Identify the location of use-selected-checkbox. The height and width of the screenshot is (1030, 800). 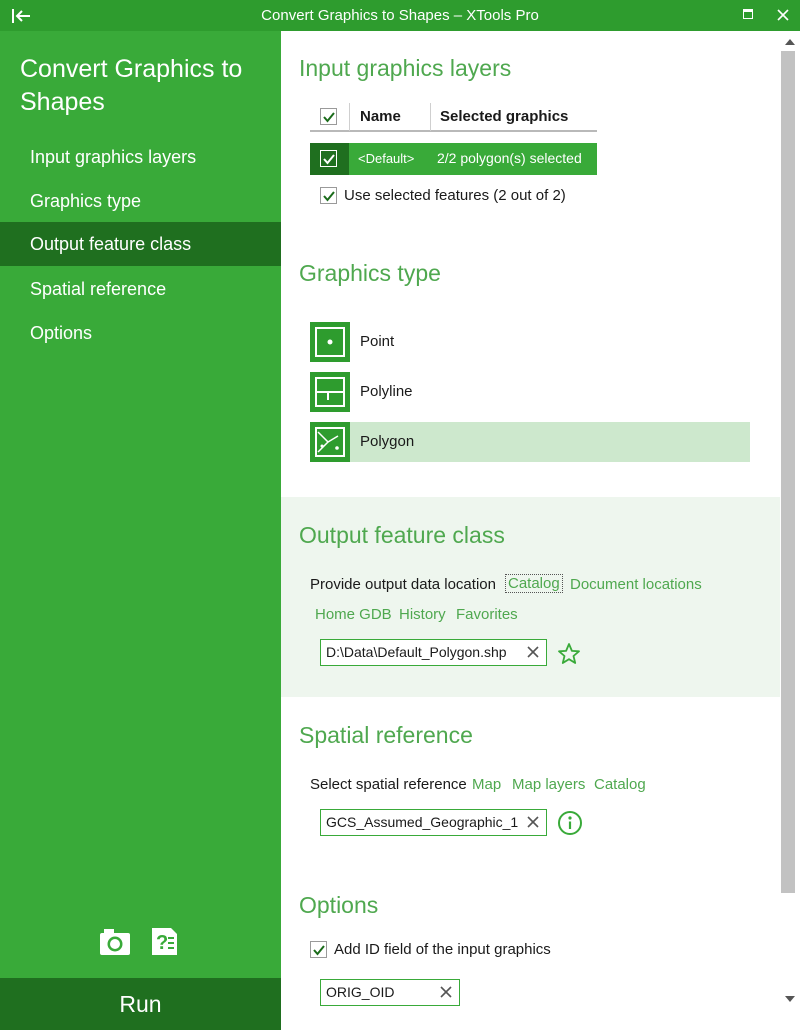
(328, 195).